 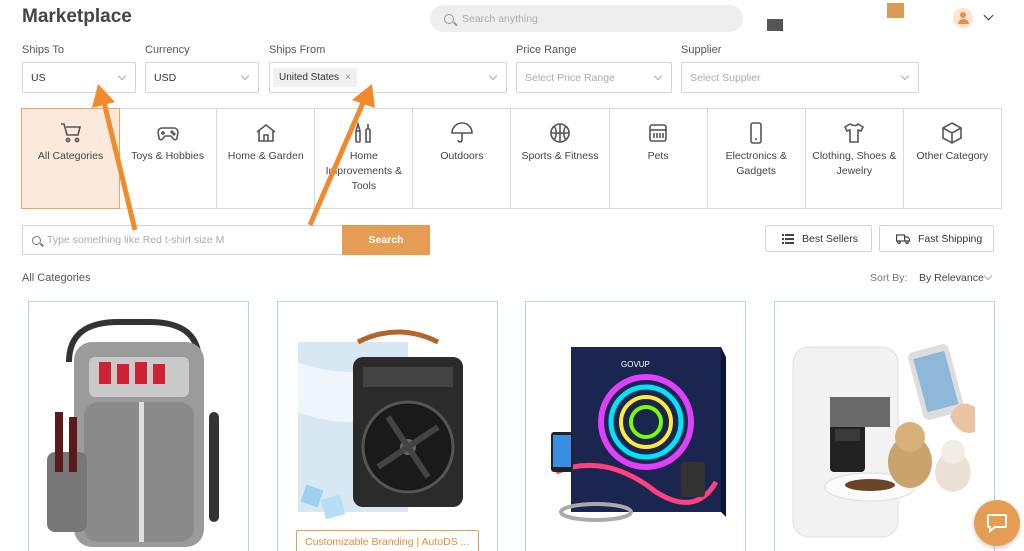 What do you see at coordinates (756, 133) in the screenshot?
I see `phone-icon` at bounding box center [756, 133].